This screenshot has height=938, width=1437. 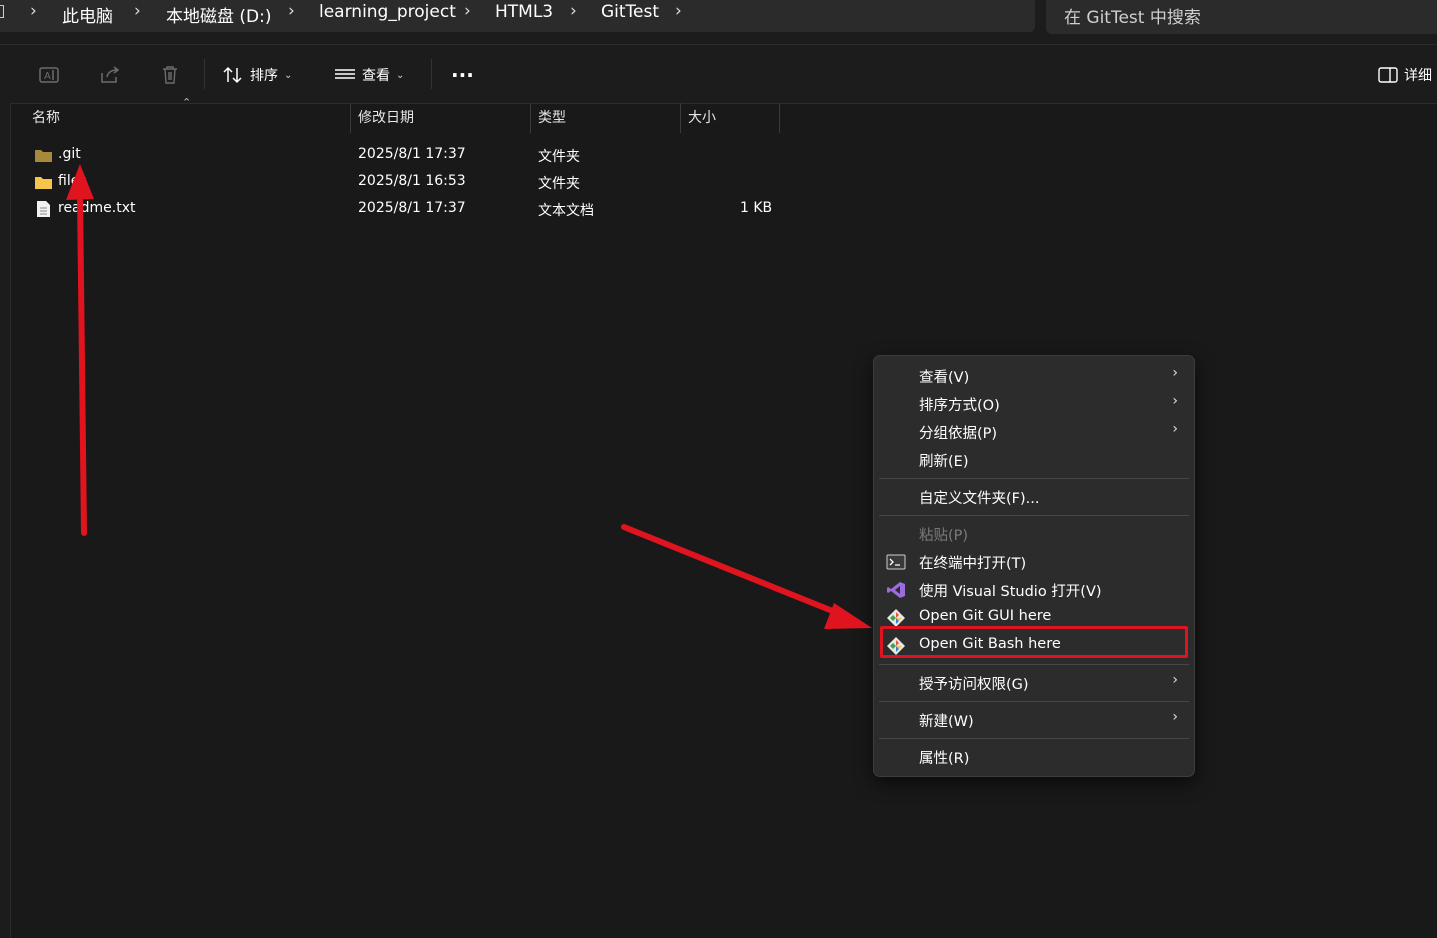 I want to click on annotation-arrow-up, so click(x=80, y=350).